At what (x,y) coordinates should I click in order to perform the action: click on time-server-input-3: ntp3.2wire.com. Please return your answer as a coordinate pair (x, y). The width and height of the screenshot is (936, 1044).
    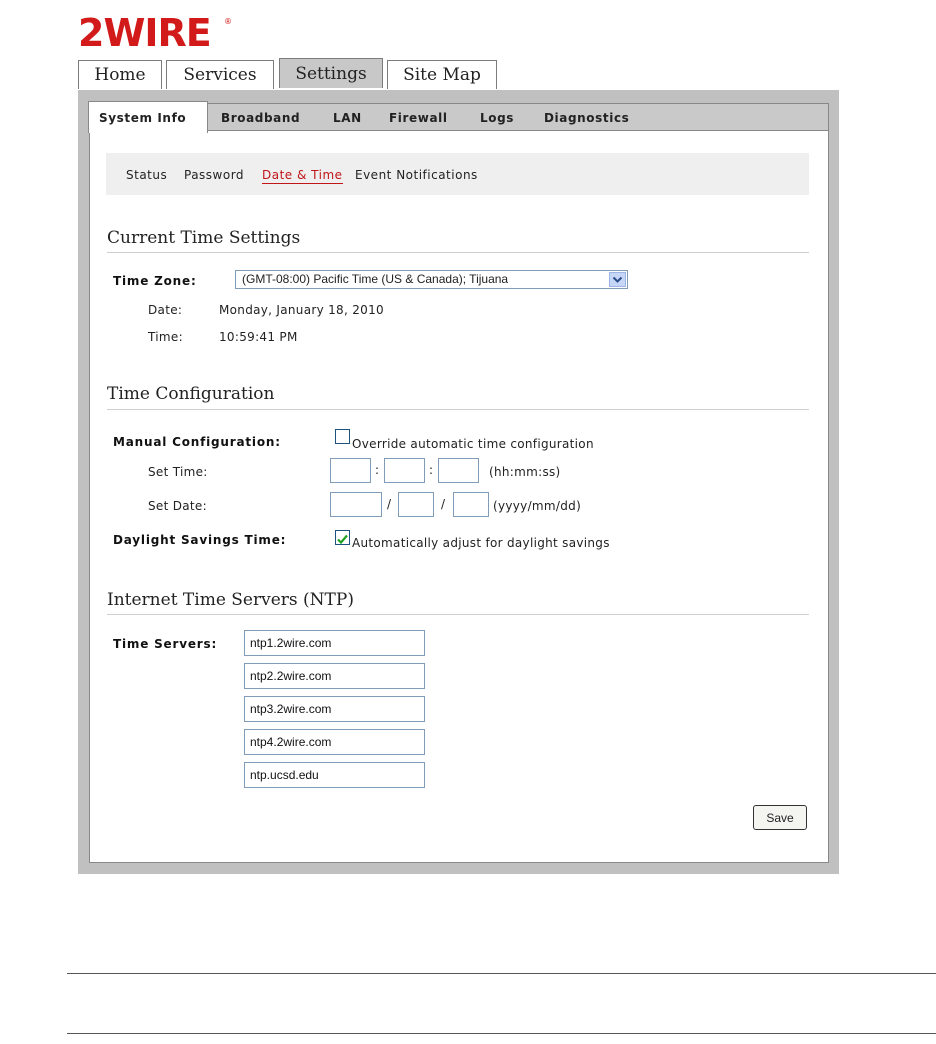
    Looking at the image, I should click on (334, 709).